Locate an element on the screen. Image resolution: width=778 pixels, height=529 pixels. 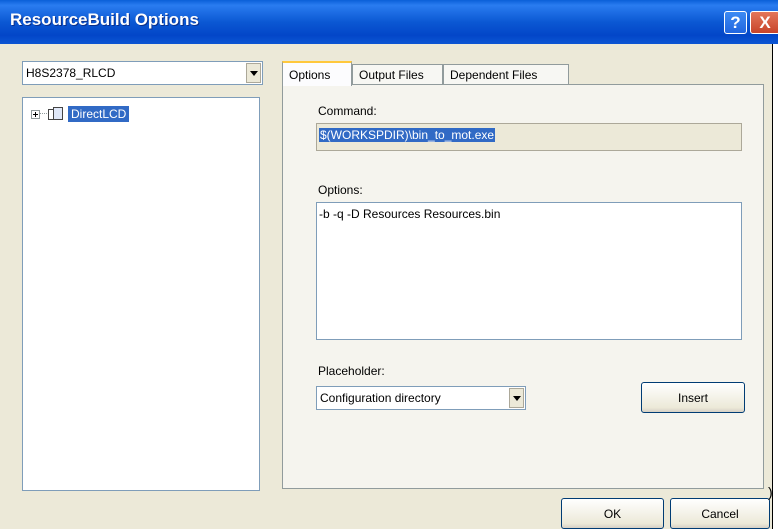
tab-options: Options is located at coordinates (317, 73).